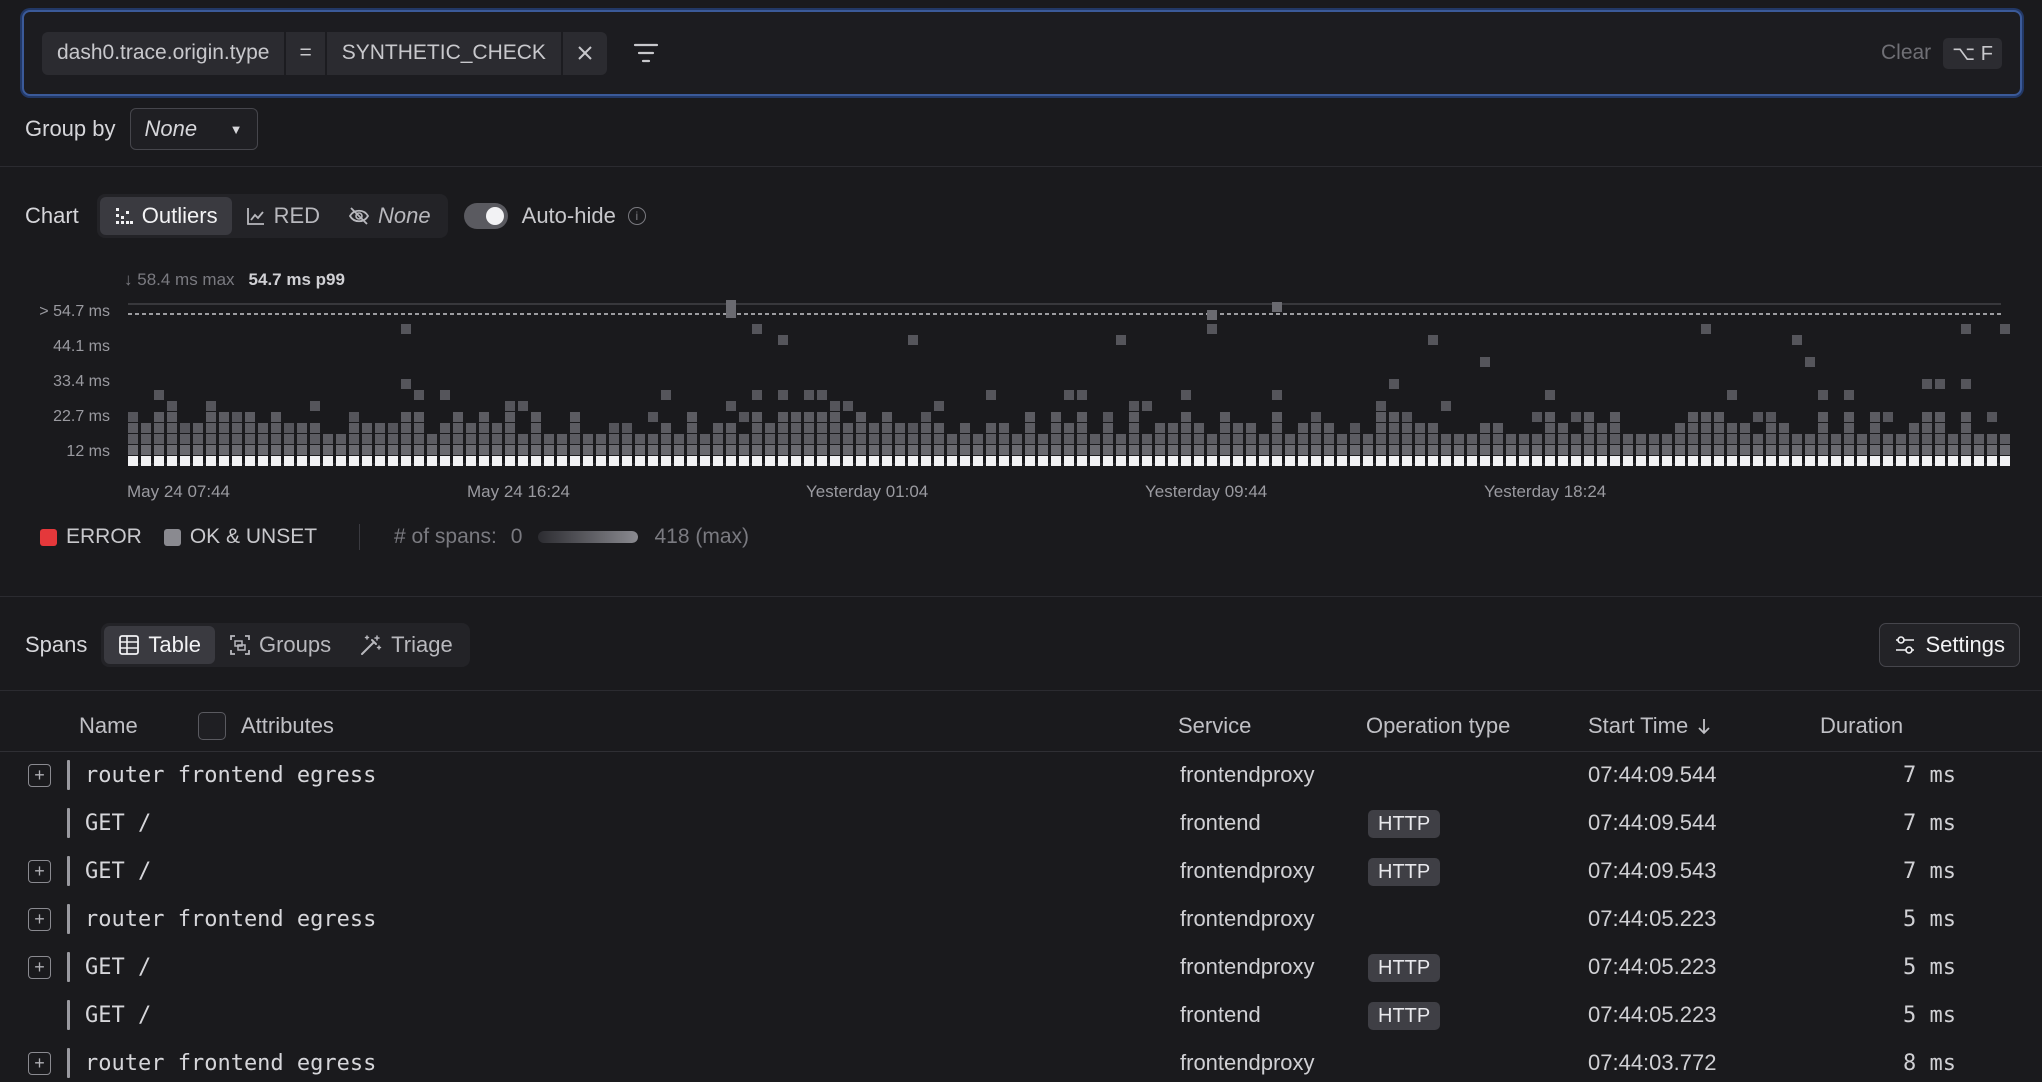 This screenshot has height=1082, width=2042. What do you see at coordinates (1438, 726) in the screenshot?
I see `column-operation-type: Operation type` at bounding box center [1438, 726].